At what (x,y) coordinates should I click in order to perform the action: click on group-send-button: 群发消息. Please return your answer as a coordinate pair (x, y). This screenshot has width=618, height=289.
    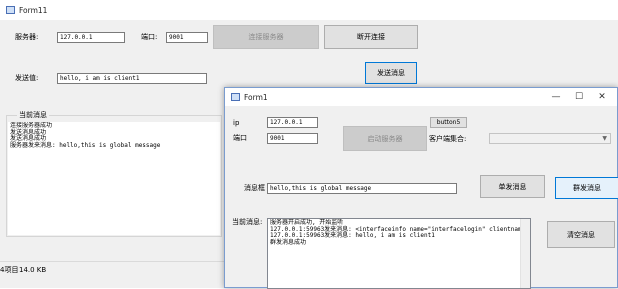
    Looking at the image, I should click on (586, 188).